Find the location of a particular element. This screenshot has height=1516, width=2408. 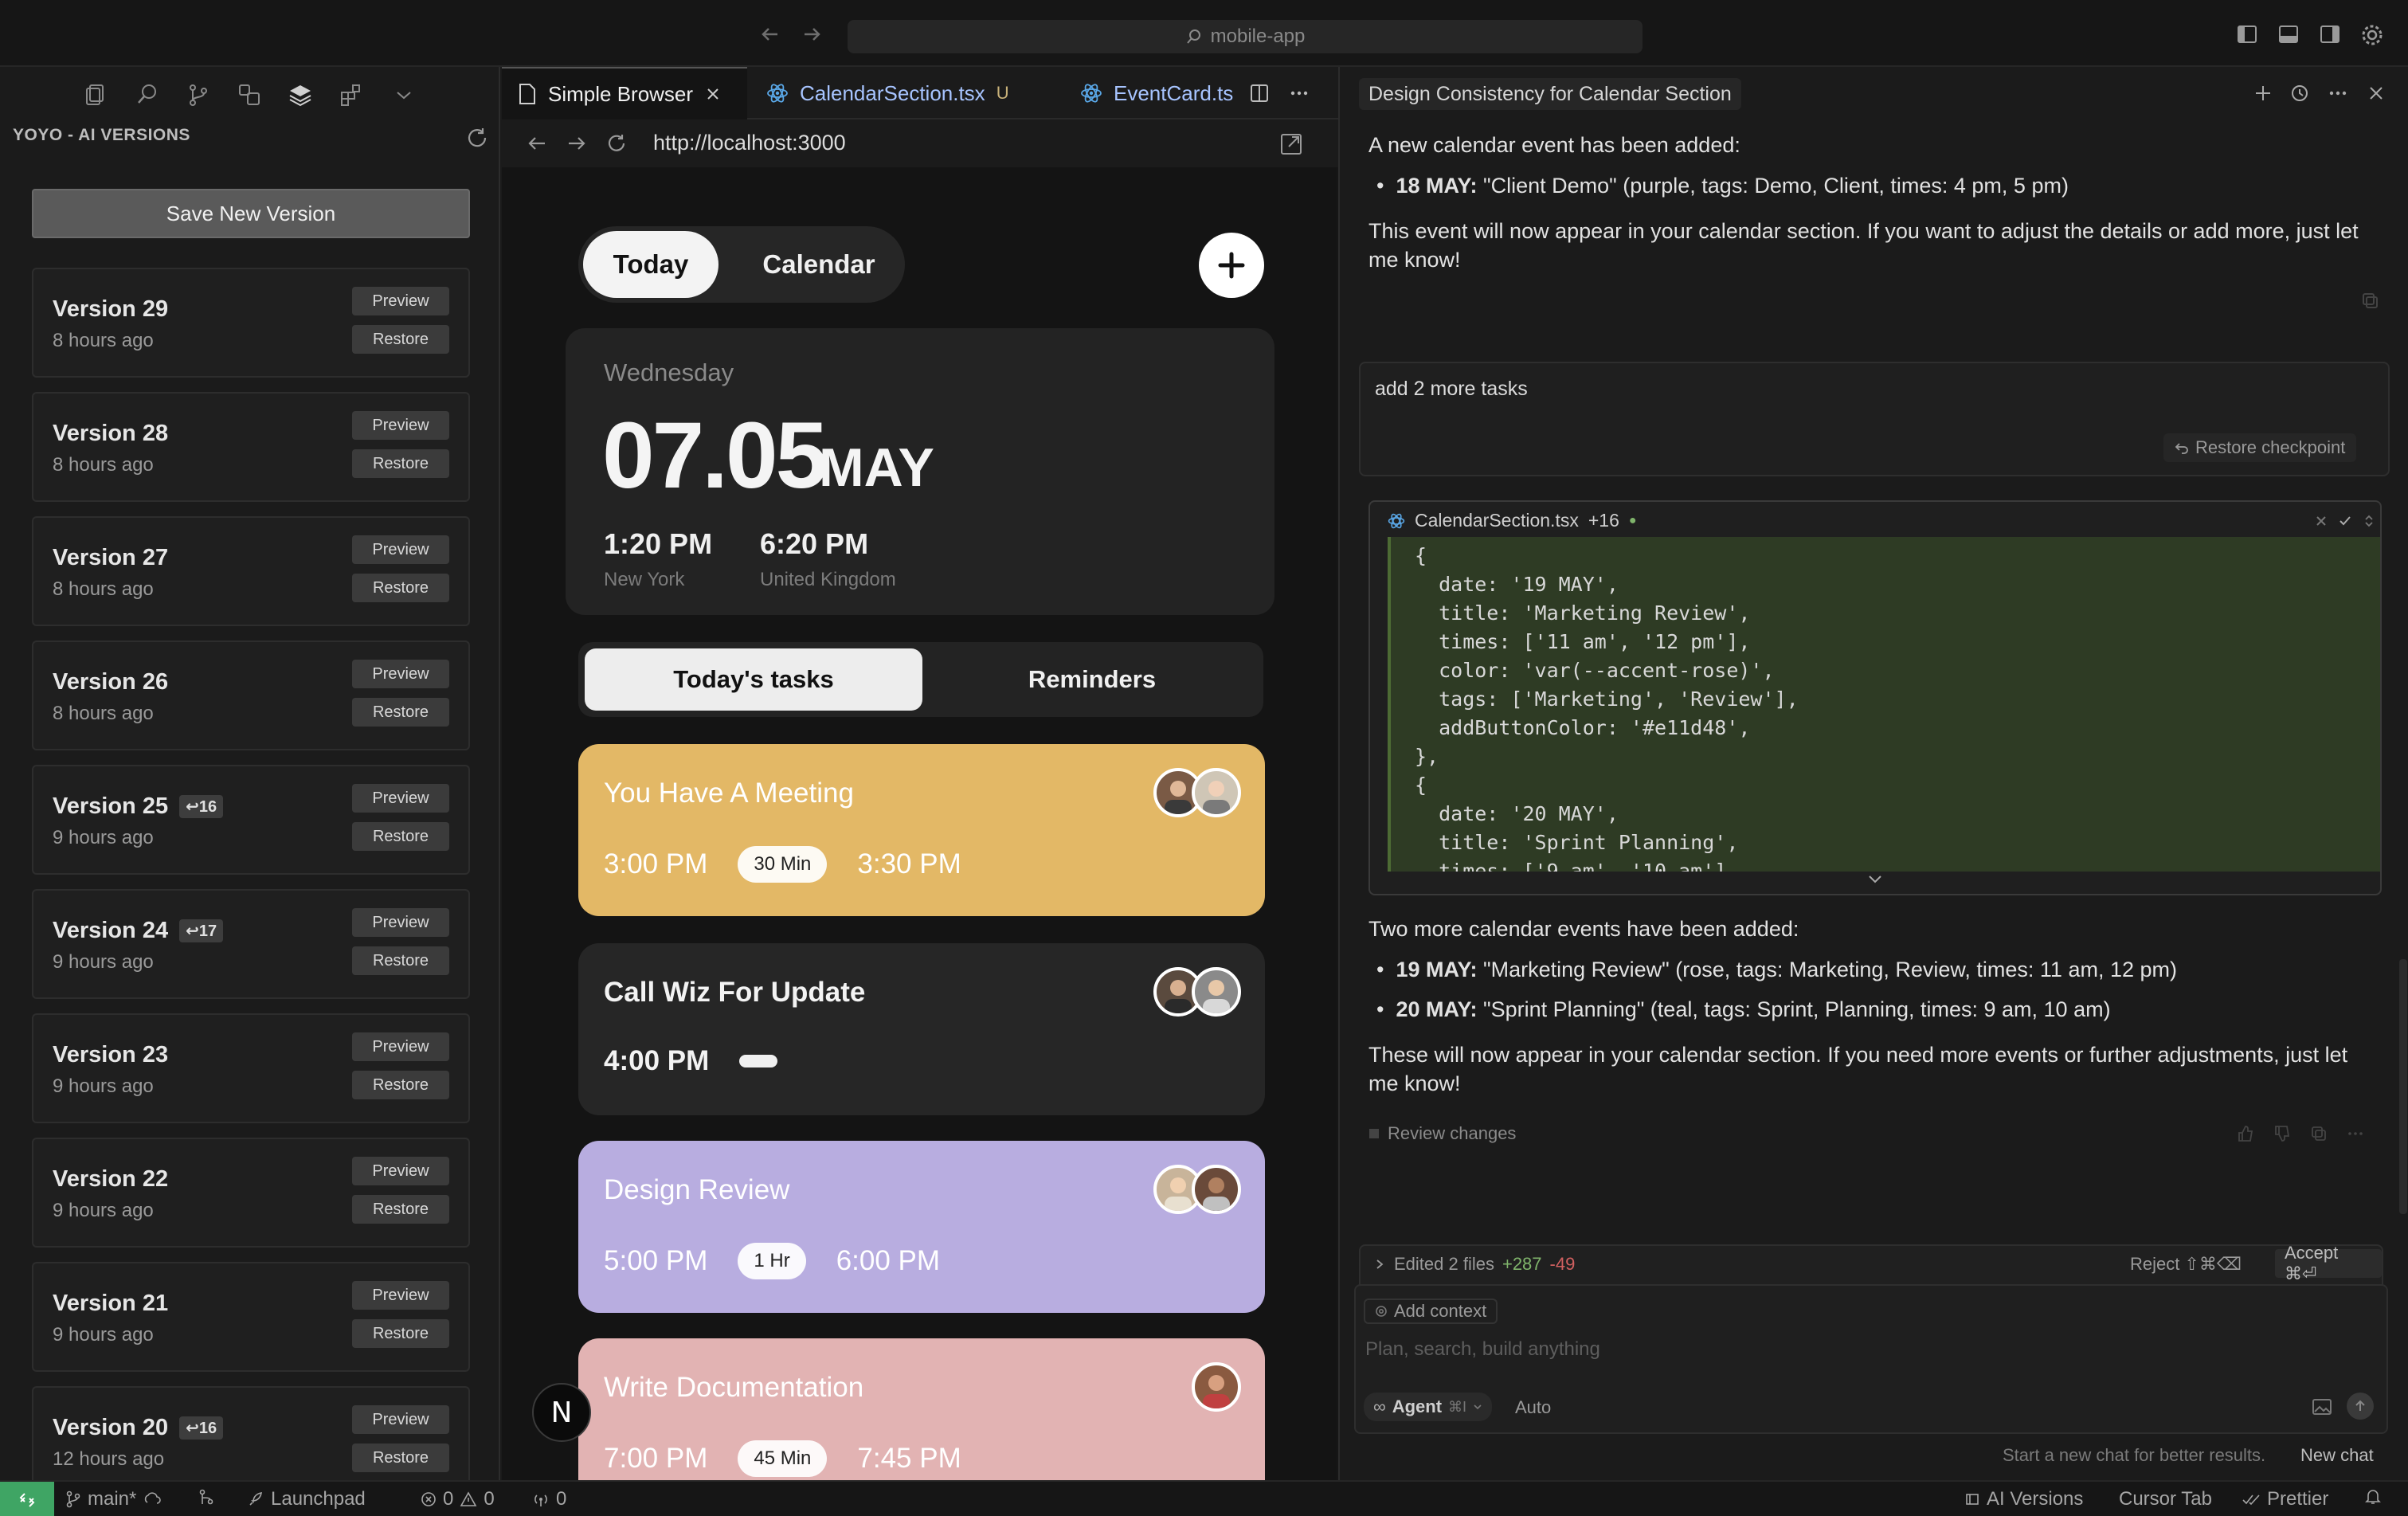

thumbs-up-icon is located at coordinates (2245, 1133).